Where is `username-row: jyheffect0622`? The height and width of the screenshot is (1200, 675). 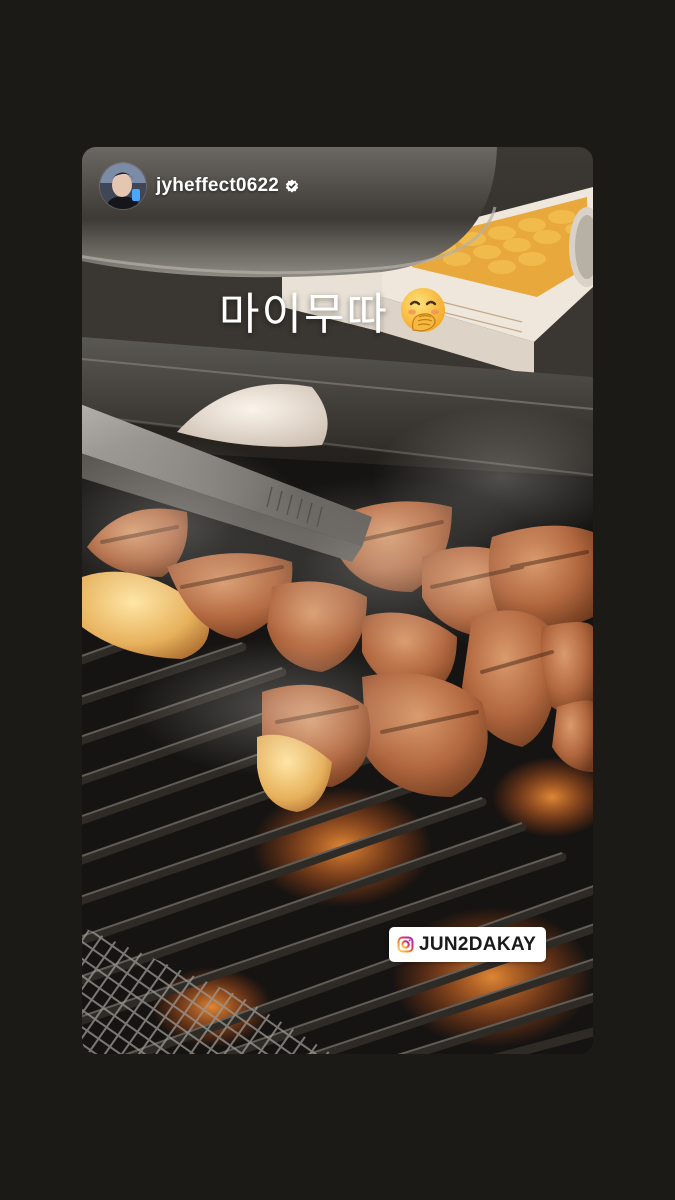 username-row: jyheffect0622 is located at coordinates (227, 186).